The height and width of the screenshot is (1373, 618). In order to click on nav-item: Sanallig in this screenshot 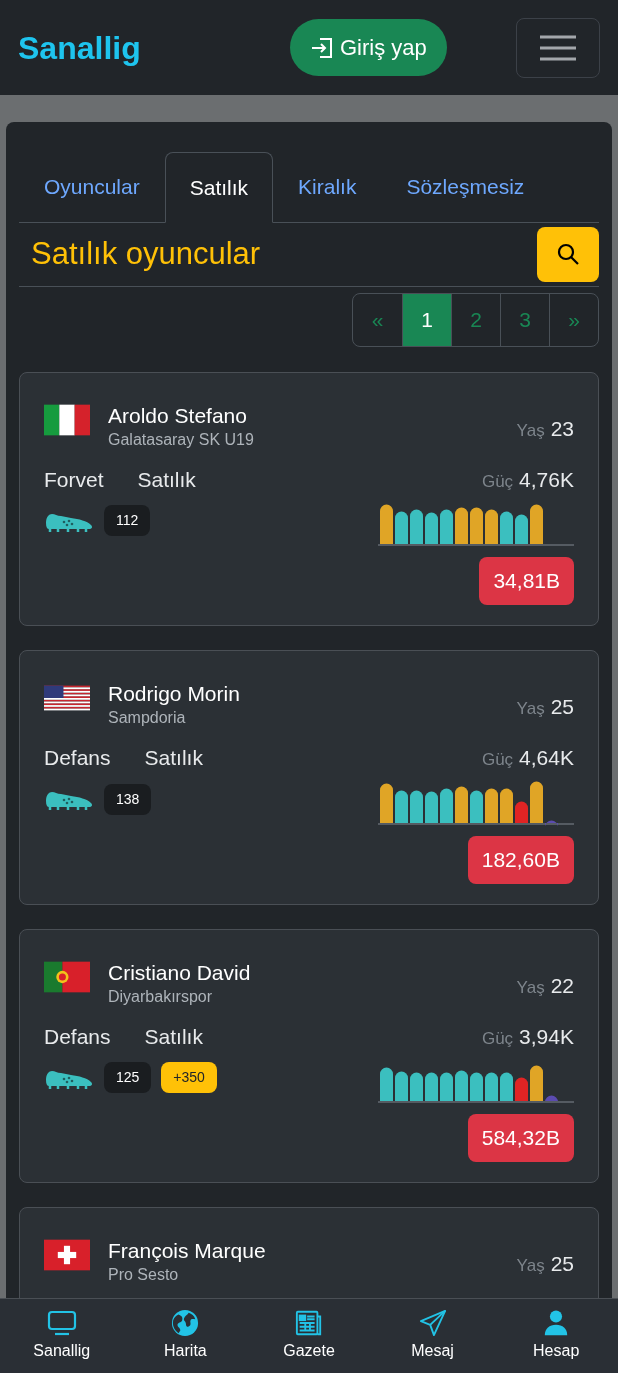, I will do `click(61, 1336)`.